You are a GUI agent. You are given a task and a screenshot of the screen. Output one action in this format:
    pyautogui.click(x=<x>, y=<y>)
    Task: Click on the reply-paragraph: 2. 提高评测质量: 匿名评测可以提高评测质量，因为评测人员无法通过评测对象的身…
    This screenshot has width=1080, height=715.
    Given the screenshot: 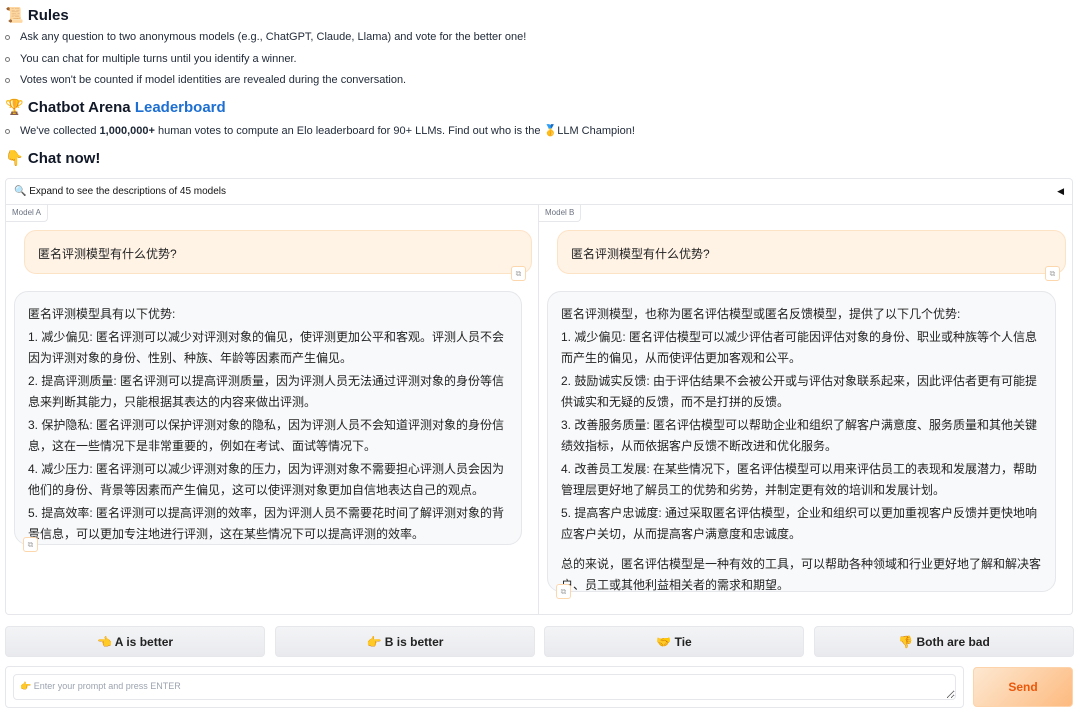 What is the action you would take?
    pyautogui.click(x=266, y=391)
    